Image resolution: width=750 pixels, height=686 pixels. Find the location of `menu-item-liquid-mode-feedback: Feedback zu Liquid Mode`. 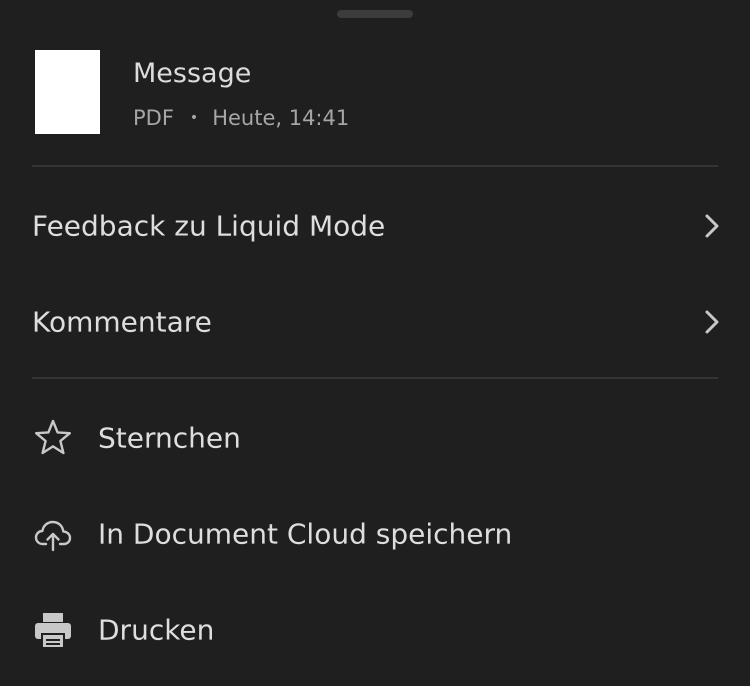

menu-item-liquid-mode-feedback: Feedback zu Liquid Mode is located at coordinates (375, 226).